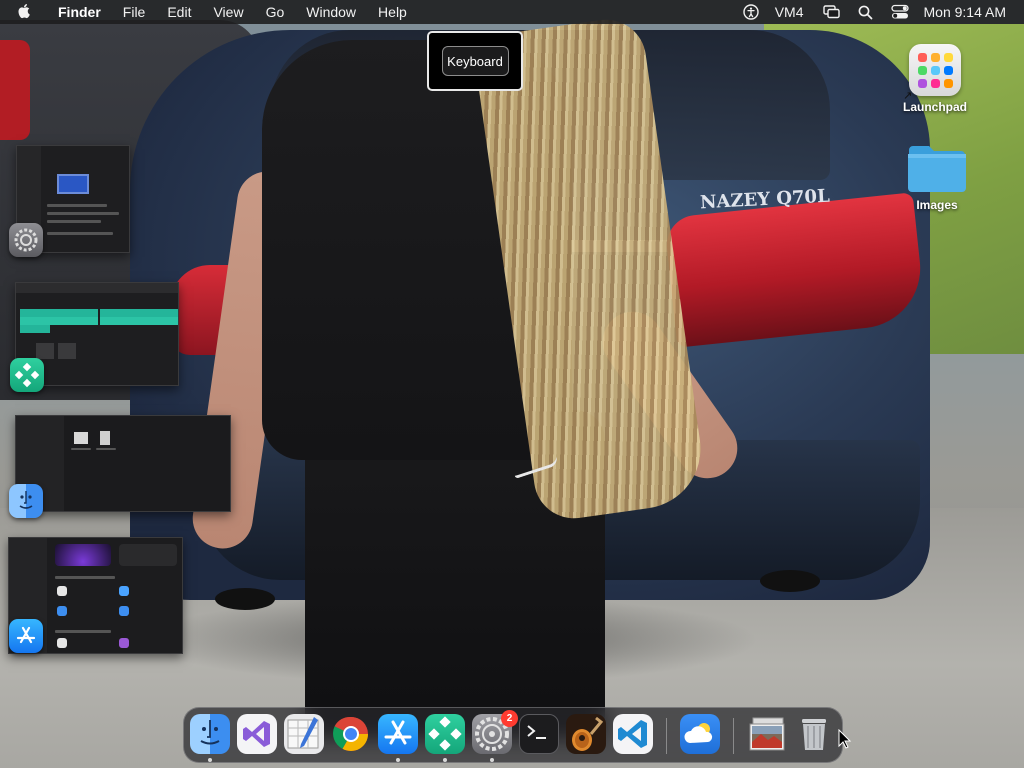  What do you see at coordinates (27, 12) in the screenshot?
I see `apple-logo-icon` at bounding box center [27, 12].